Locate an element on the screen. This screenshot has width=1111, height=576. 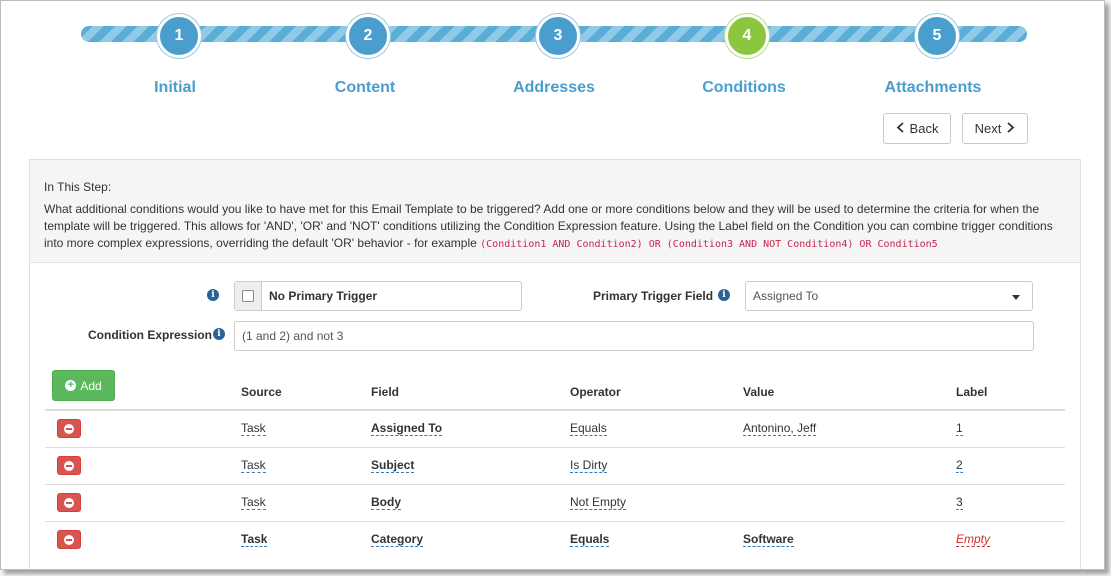
primary-trigger-field-select: Assigned To is located at coordinates (889, 296).